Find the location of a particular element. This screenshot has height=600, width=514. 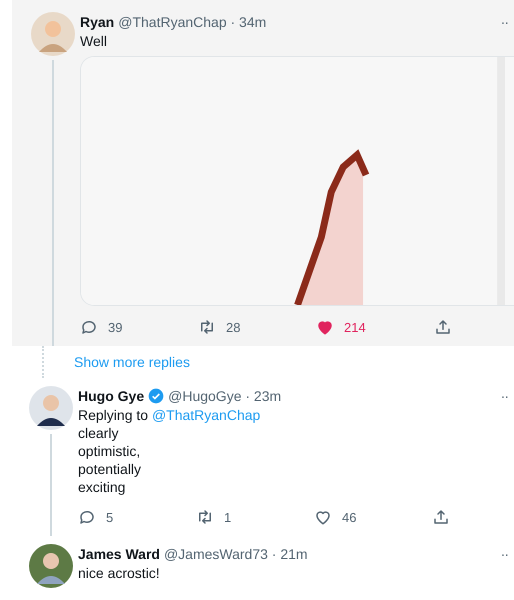

replying-to-text: Replying to @ThatRyanChap is located at coordinates (170, 415).